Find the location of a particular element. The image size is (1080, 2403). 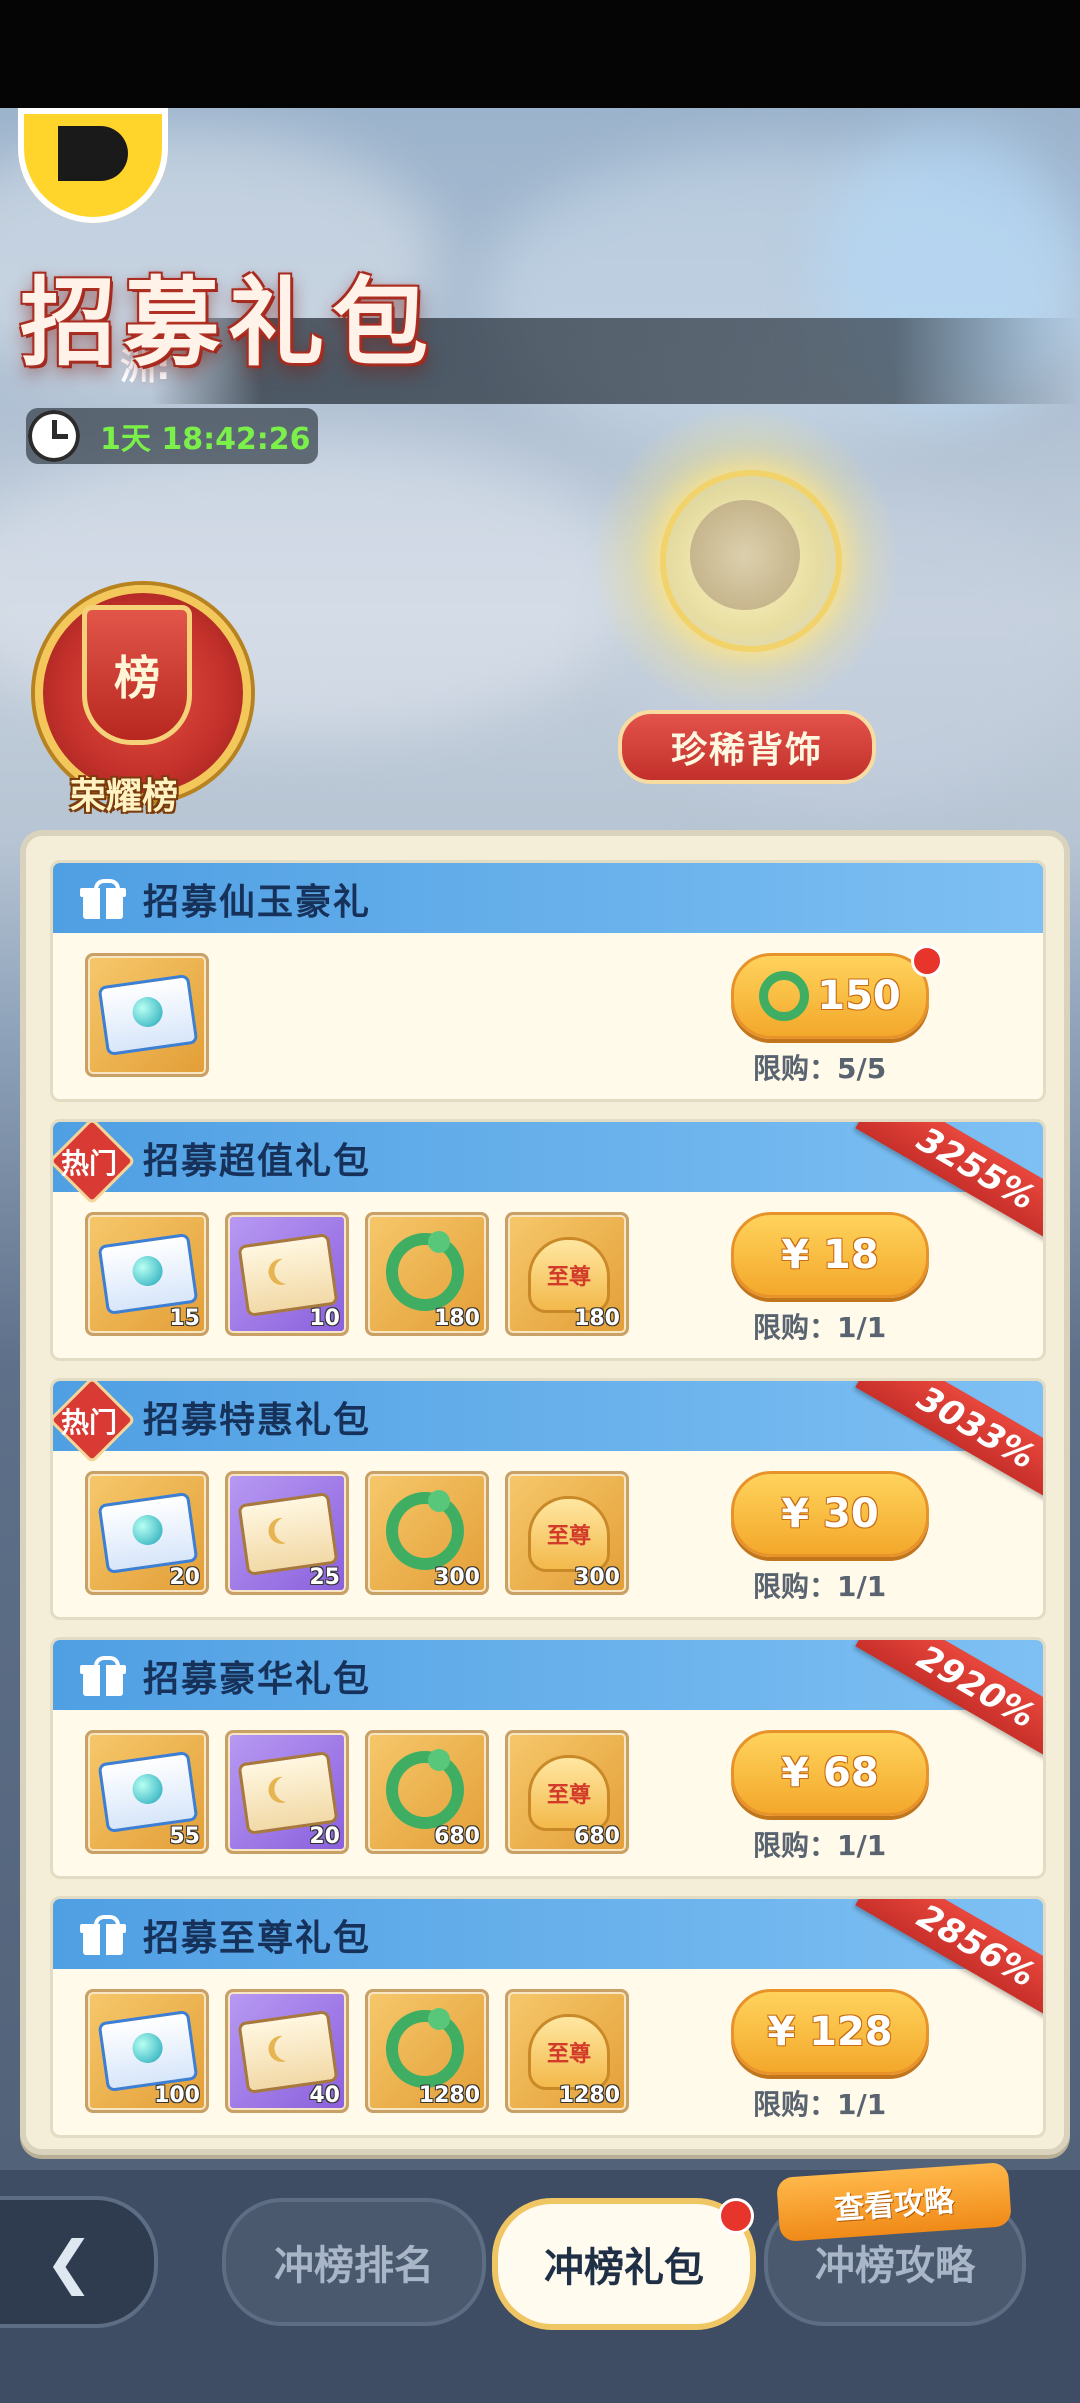

reward-items: 100 40 1280 至尊 1280 is located at coordinates (357, 2051).